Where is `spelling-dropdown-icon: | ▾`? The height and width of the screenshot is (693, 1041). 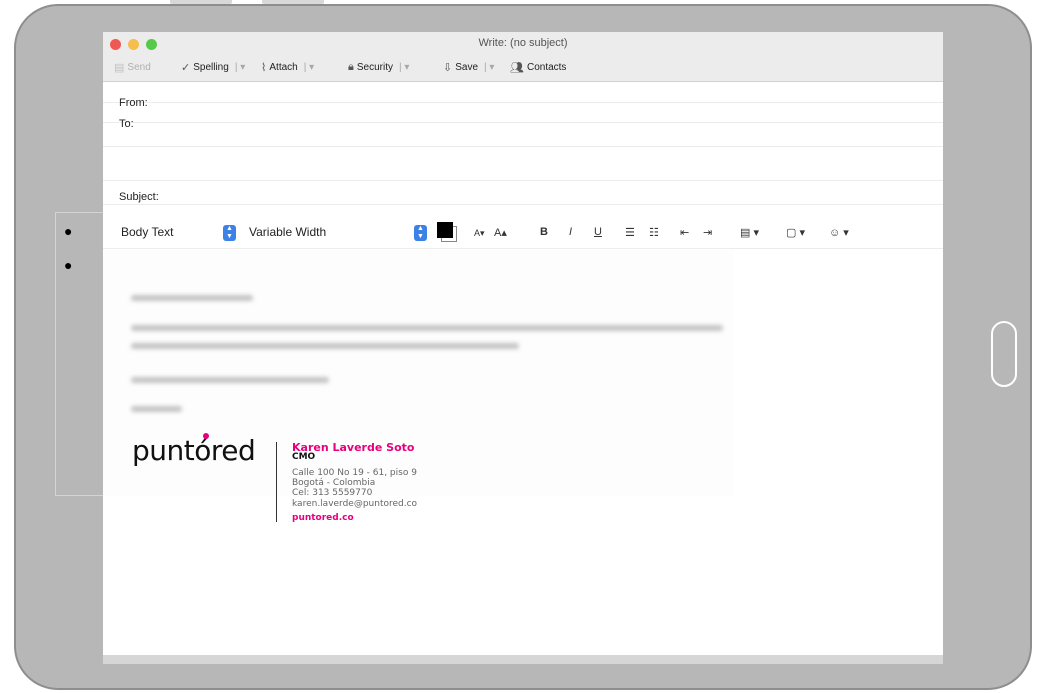
spelling-dropdown-icon: | ▾ is located at coordinates (240, 67).